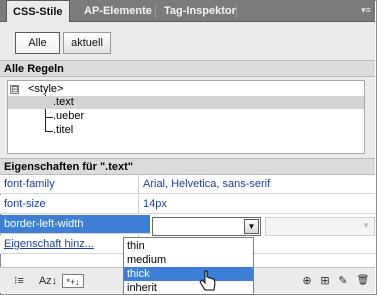 This screenshot has width=377, height=295. What do you see at coordinates (187, 204) in the screenshot?
I see `property-row-font-size: font-size 14px` at bounding box center [187, 204].